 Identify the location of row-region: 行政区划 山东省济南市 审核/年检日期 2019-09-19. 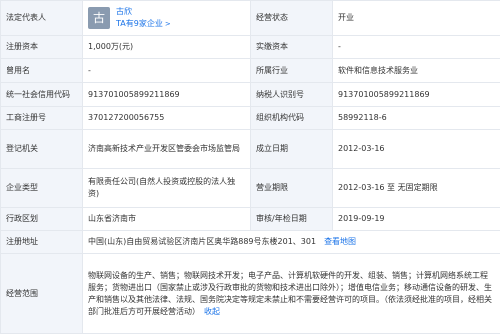
(250, 219).